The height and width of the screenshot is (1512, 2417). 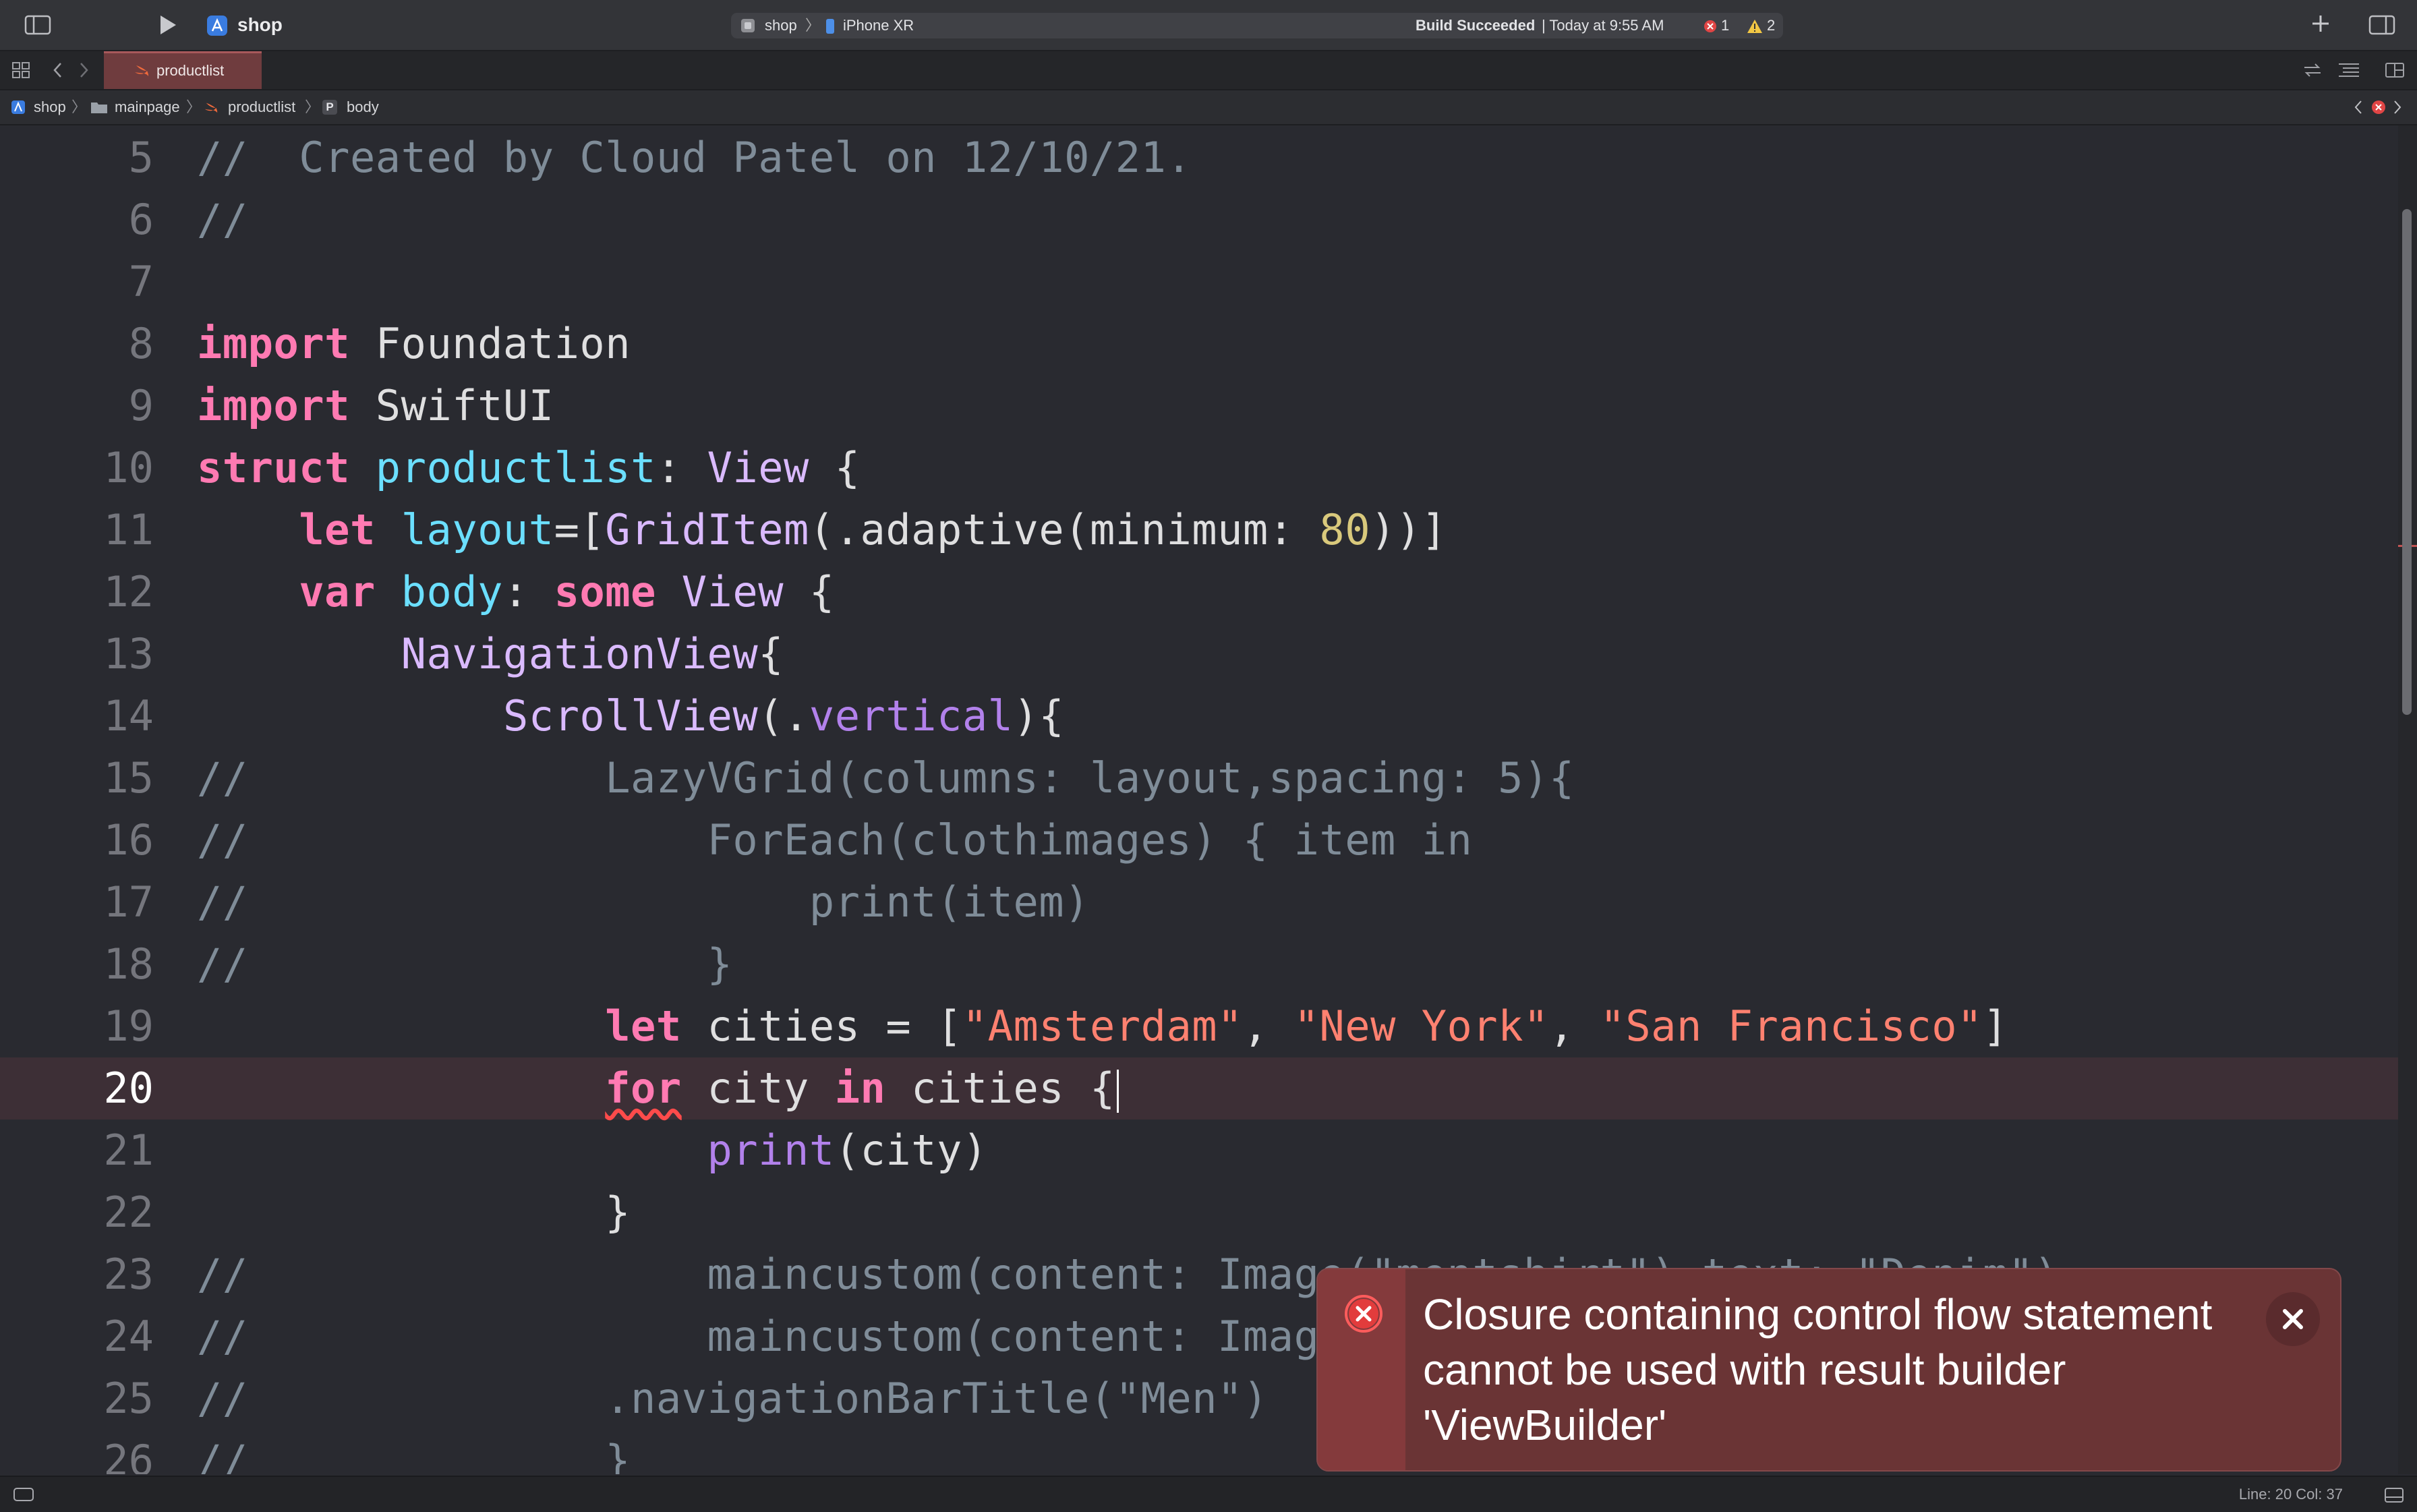 What do you see at coordinates (1199, 344) in the screenshot?
I see `code-line: 8 import Foundation` at bounding box center [1199, 344].